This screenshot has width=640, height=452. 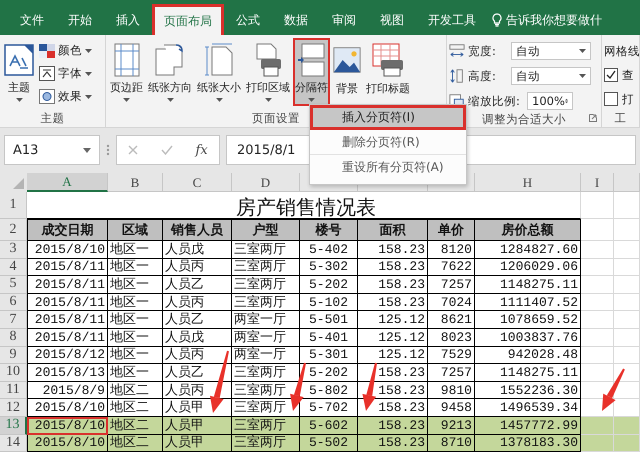 What do you see at coordinates (628, 99) in the screenshot?
I see `checkbox-label: 打` at bounding box center [628, 99].